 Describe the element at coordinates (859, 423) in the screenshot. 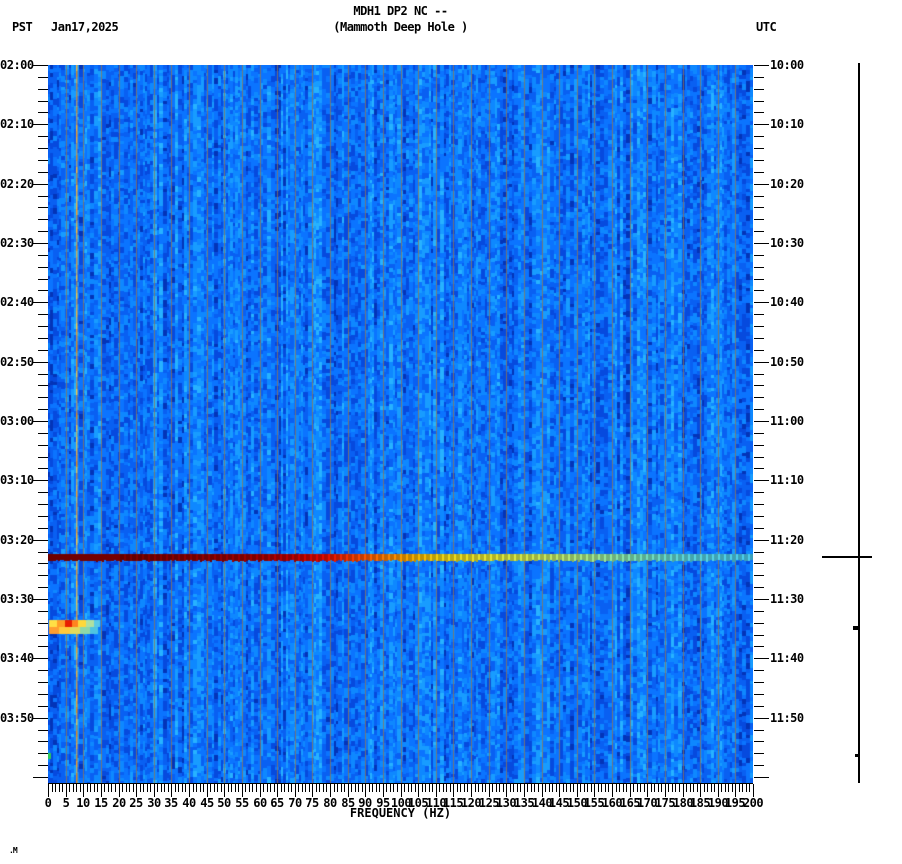

I see `amplitude-trace-line` at that location.